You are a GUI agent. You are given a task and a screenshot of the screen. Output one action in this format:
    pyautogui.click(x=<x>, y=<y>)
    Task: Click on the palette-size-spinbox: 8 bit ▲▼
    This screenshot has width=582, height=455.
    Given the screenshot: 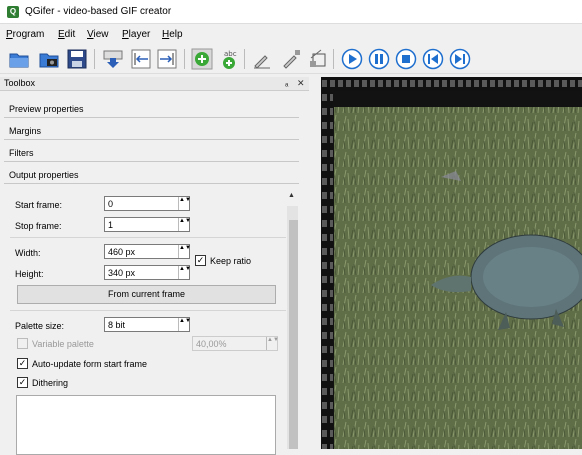 What is the action you would take?
    pyautogui.click(x=147, y=324)
    